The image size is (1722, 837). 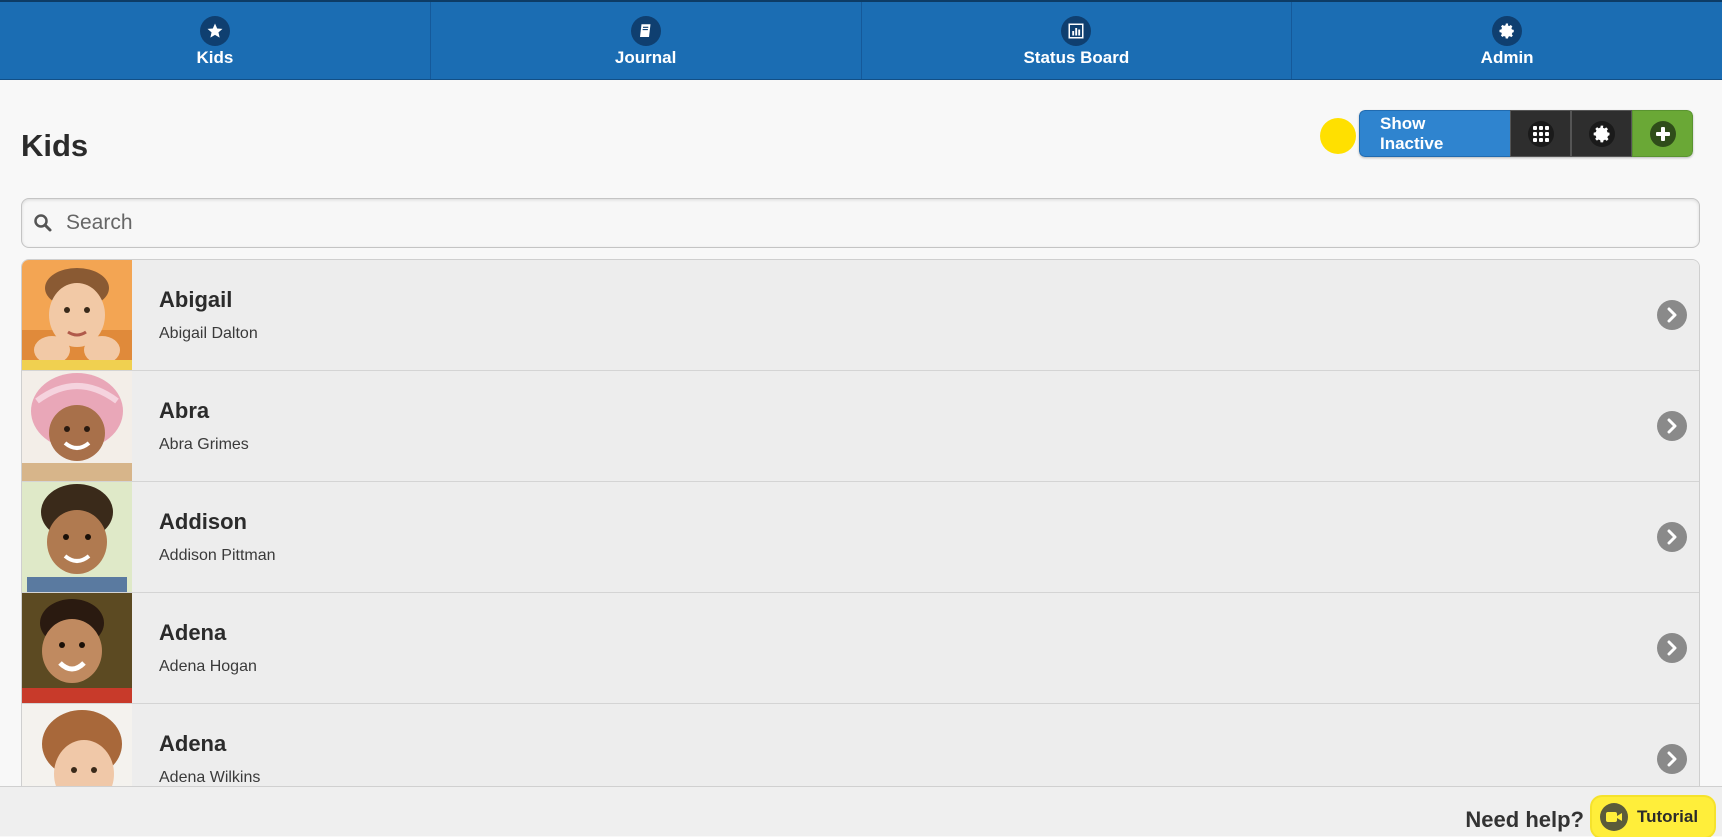 I want to click on grid-icon, so click(x=1540, y=133).